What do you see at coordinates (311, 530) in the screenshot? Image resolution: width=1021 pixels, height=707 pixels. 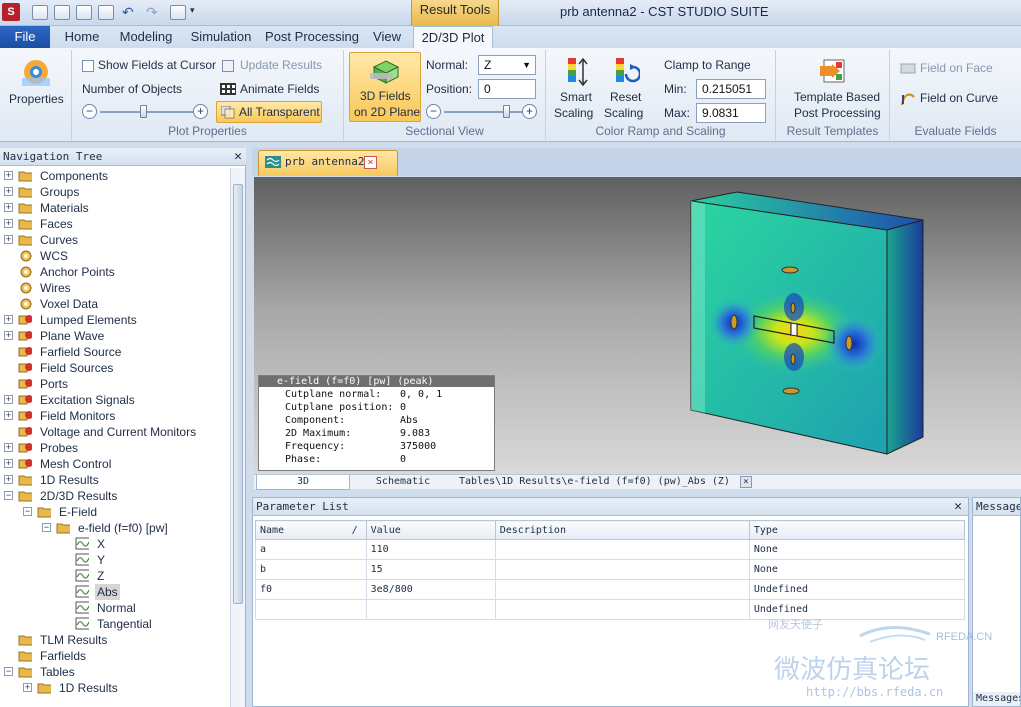 I see `column-header-name: Name /` at bounding box center [311, 530].